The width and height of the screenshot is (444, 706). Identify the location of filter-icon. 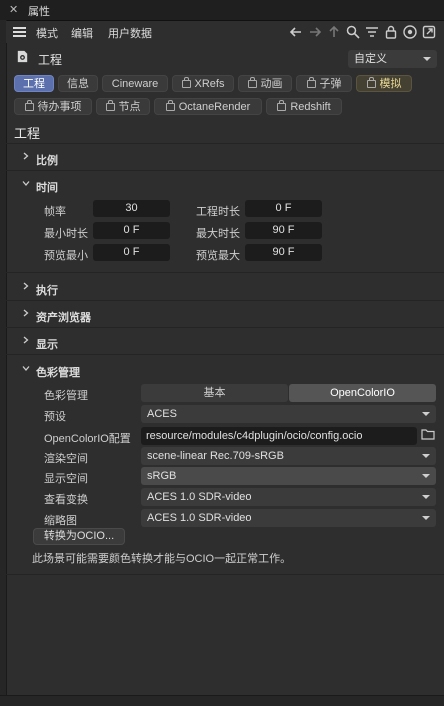
(372, 32).